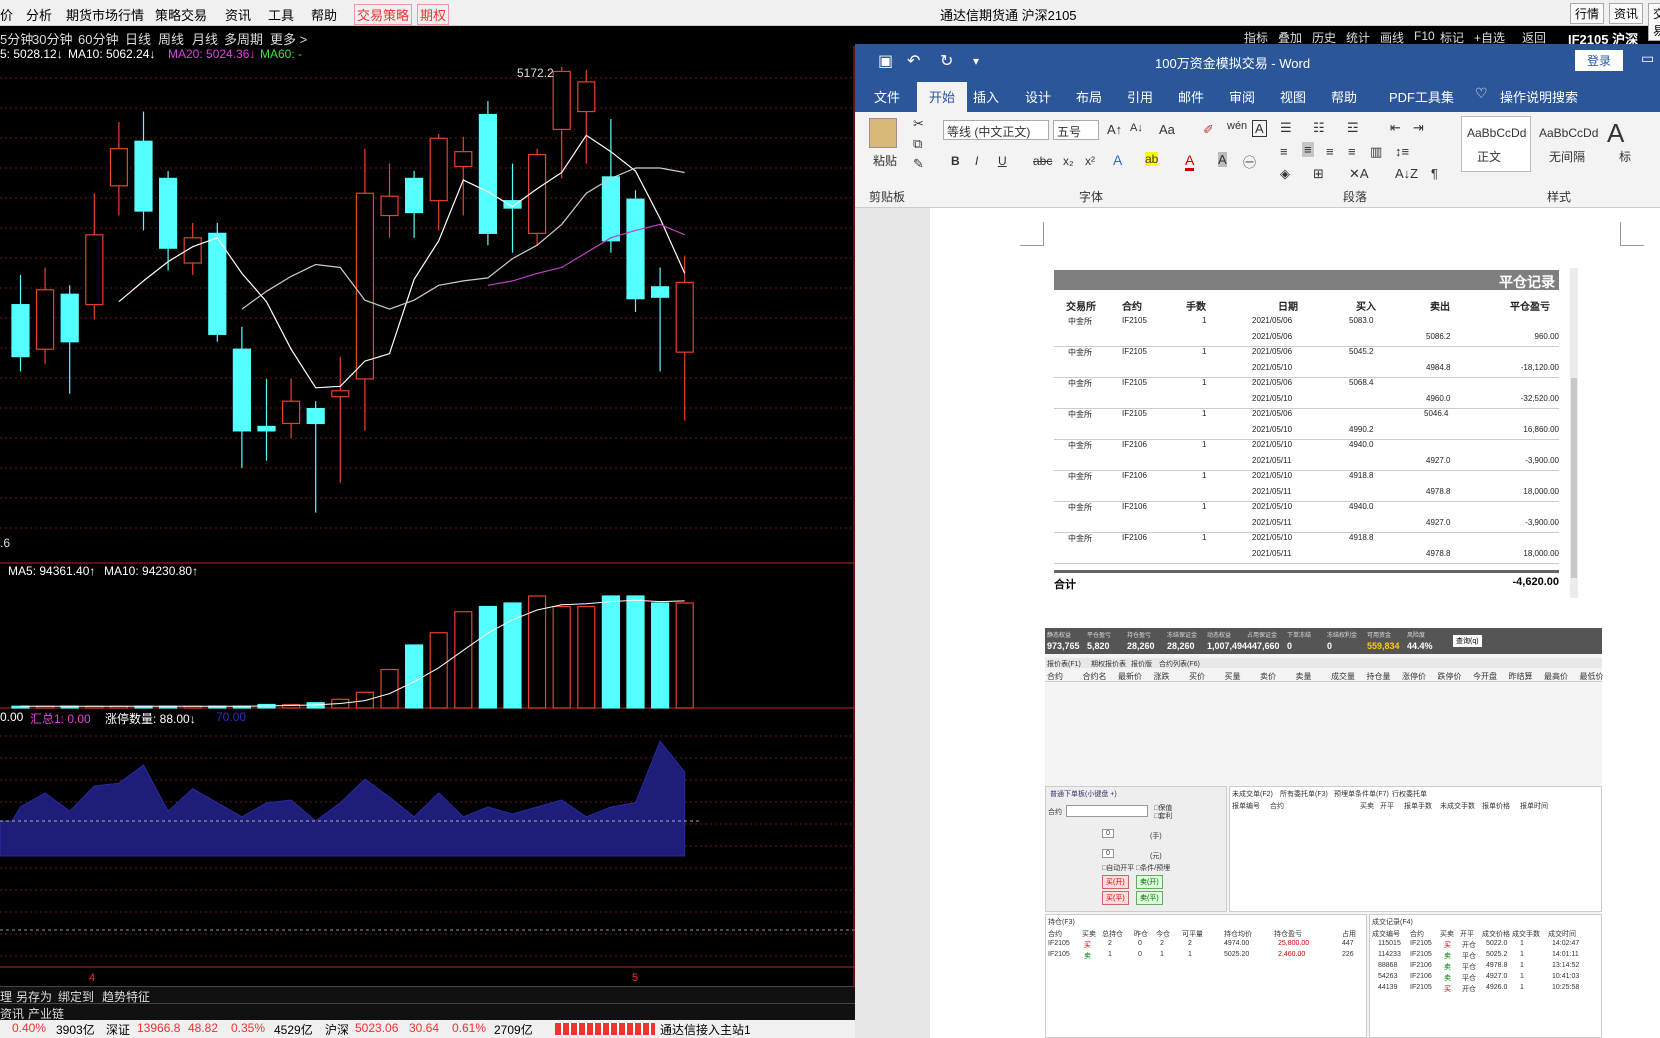 The image size is (1660, 1038). I want to click on bold-icon: B, so click(955, 161).